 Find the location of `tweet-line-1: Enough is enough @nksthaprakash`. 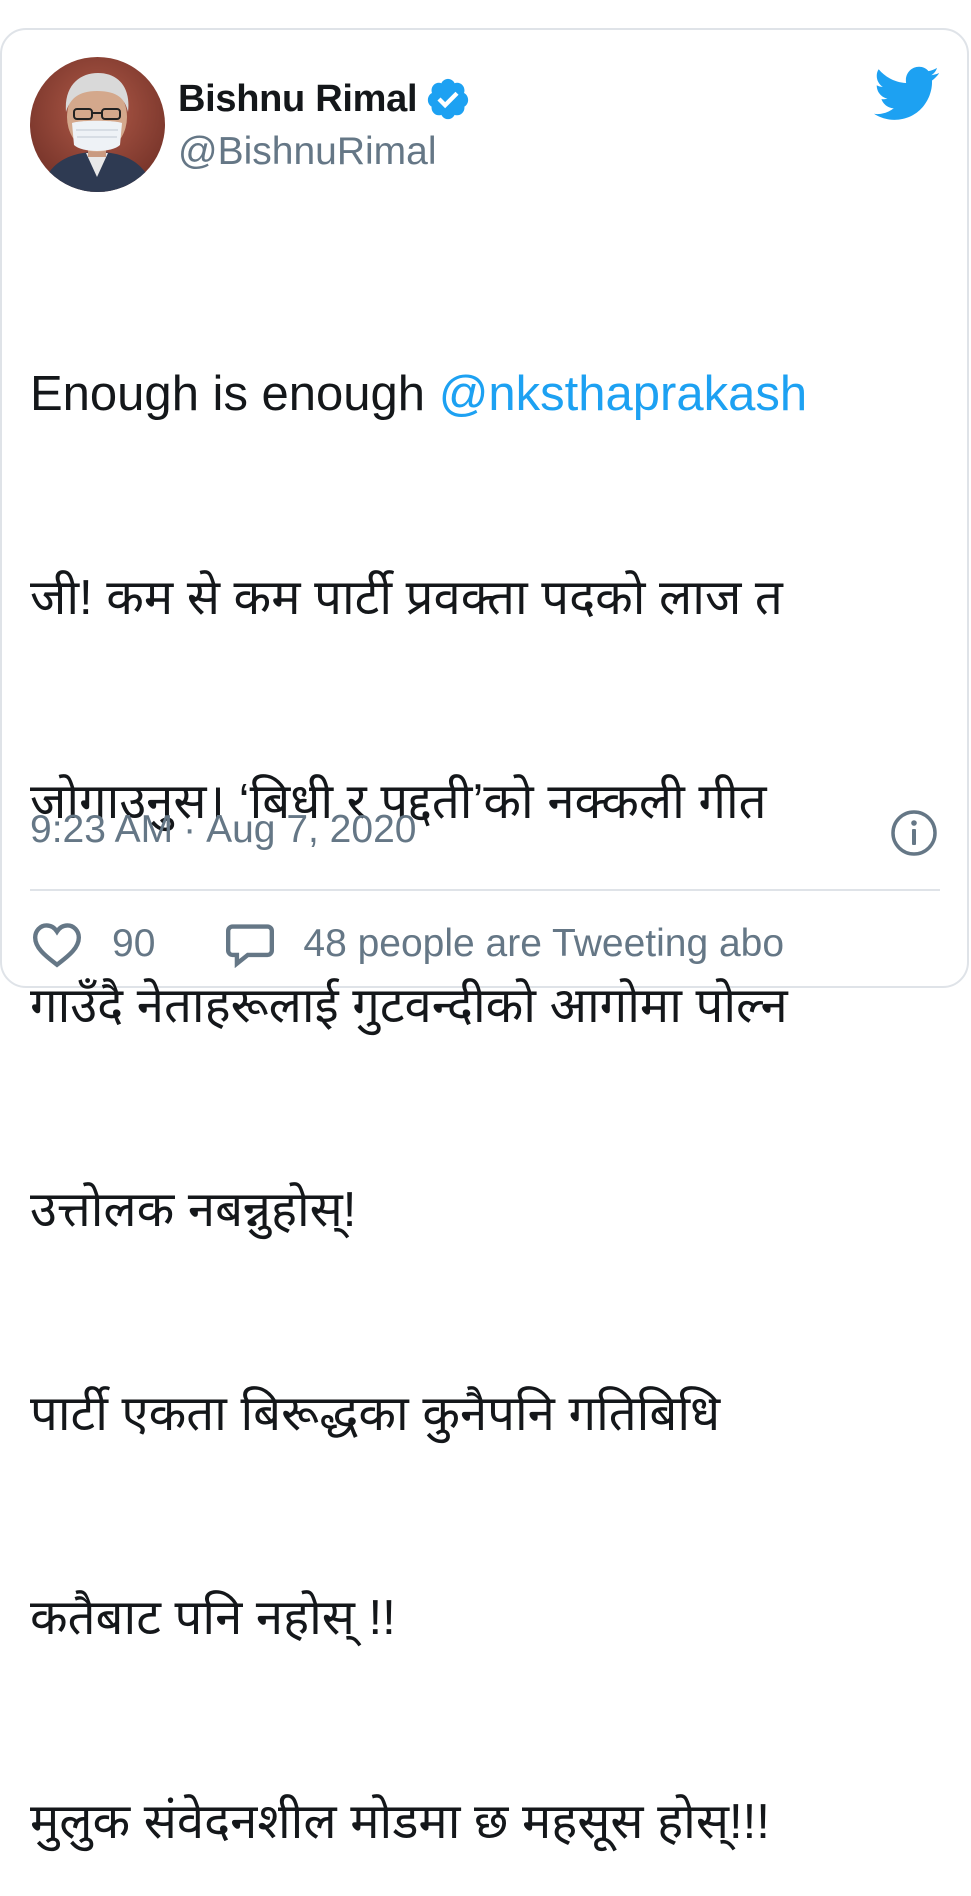

tweet-line-1: Enough is enough @nksthaprakash is located at coordinates (490, 394).